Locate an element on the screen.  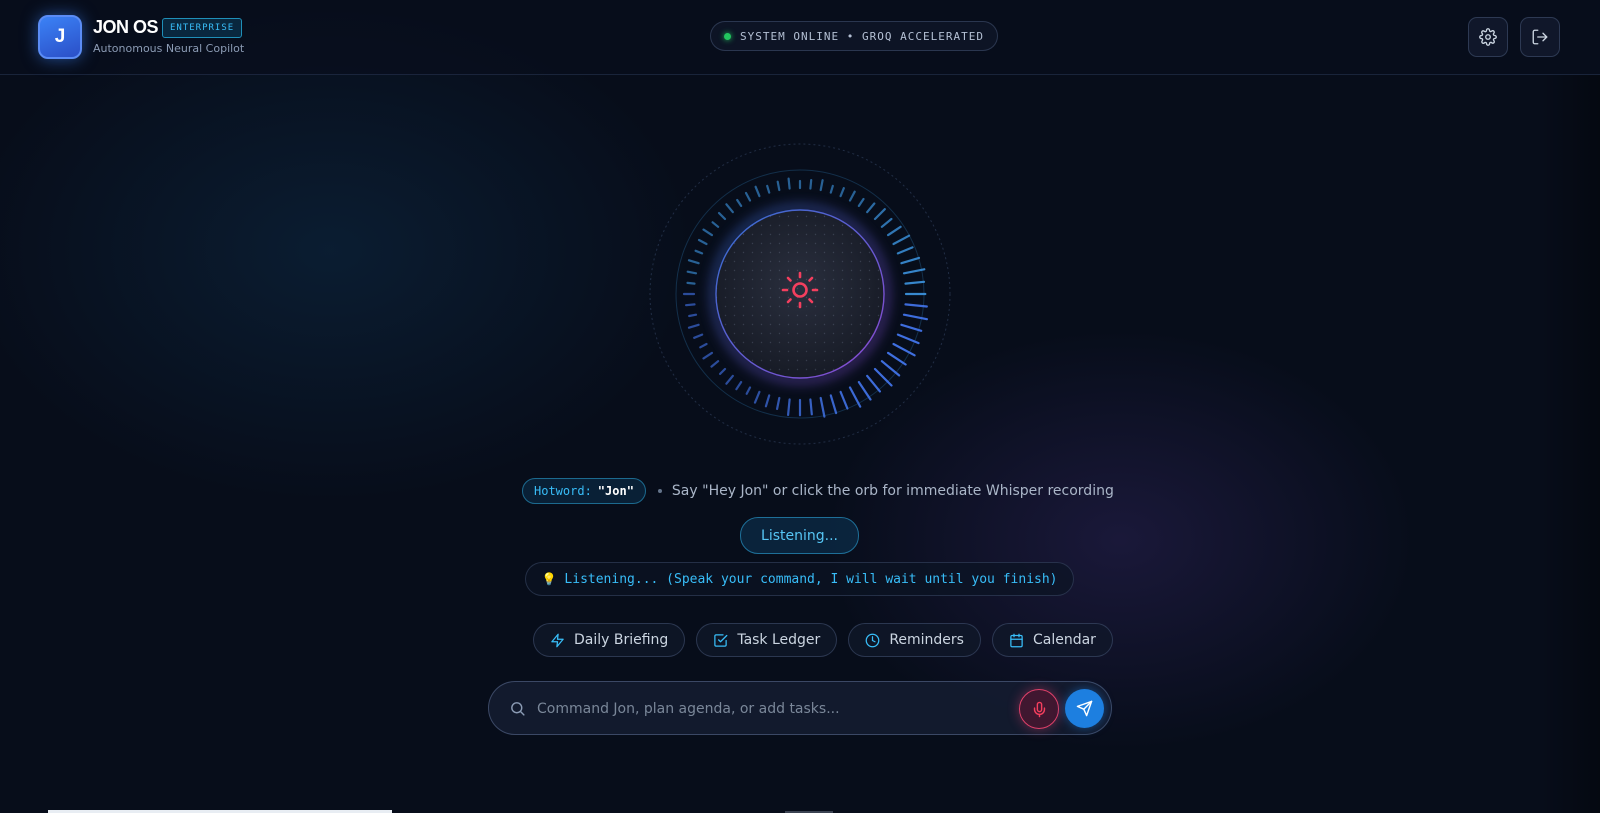
send-icon is located at coordinates (1084, 708).